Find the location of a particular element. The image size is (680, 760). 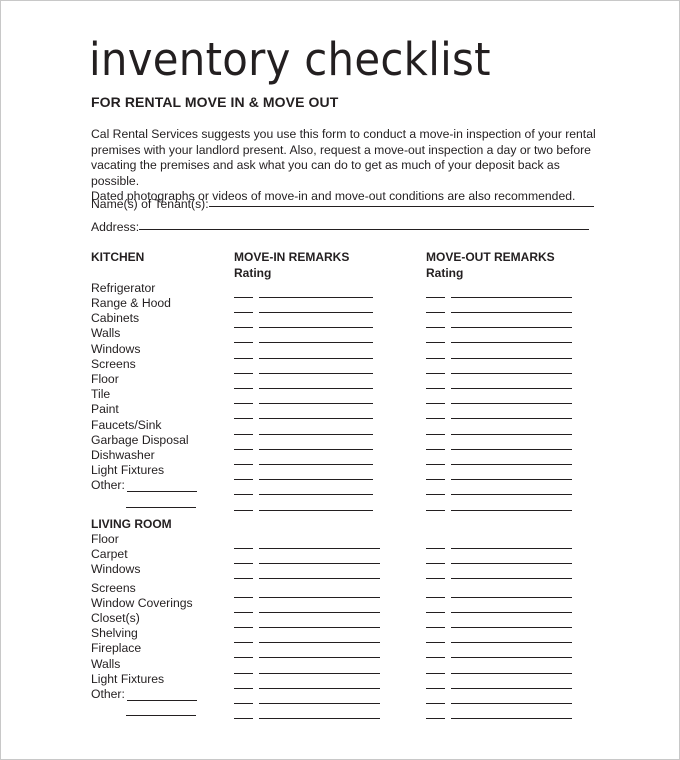

tenants-input-line is located at coordinates (401, 206).